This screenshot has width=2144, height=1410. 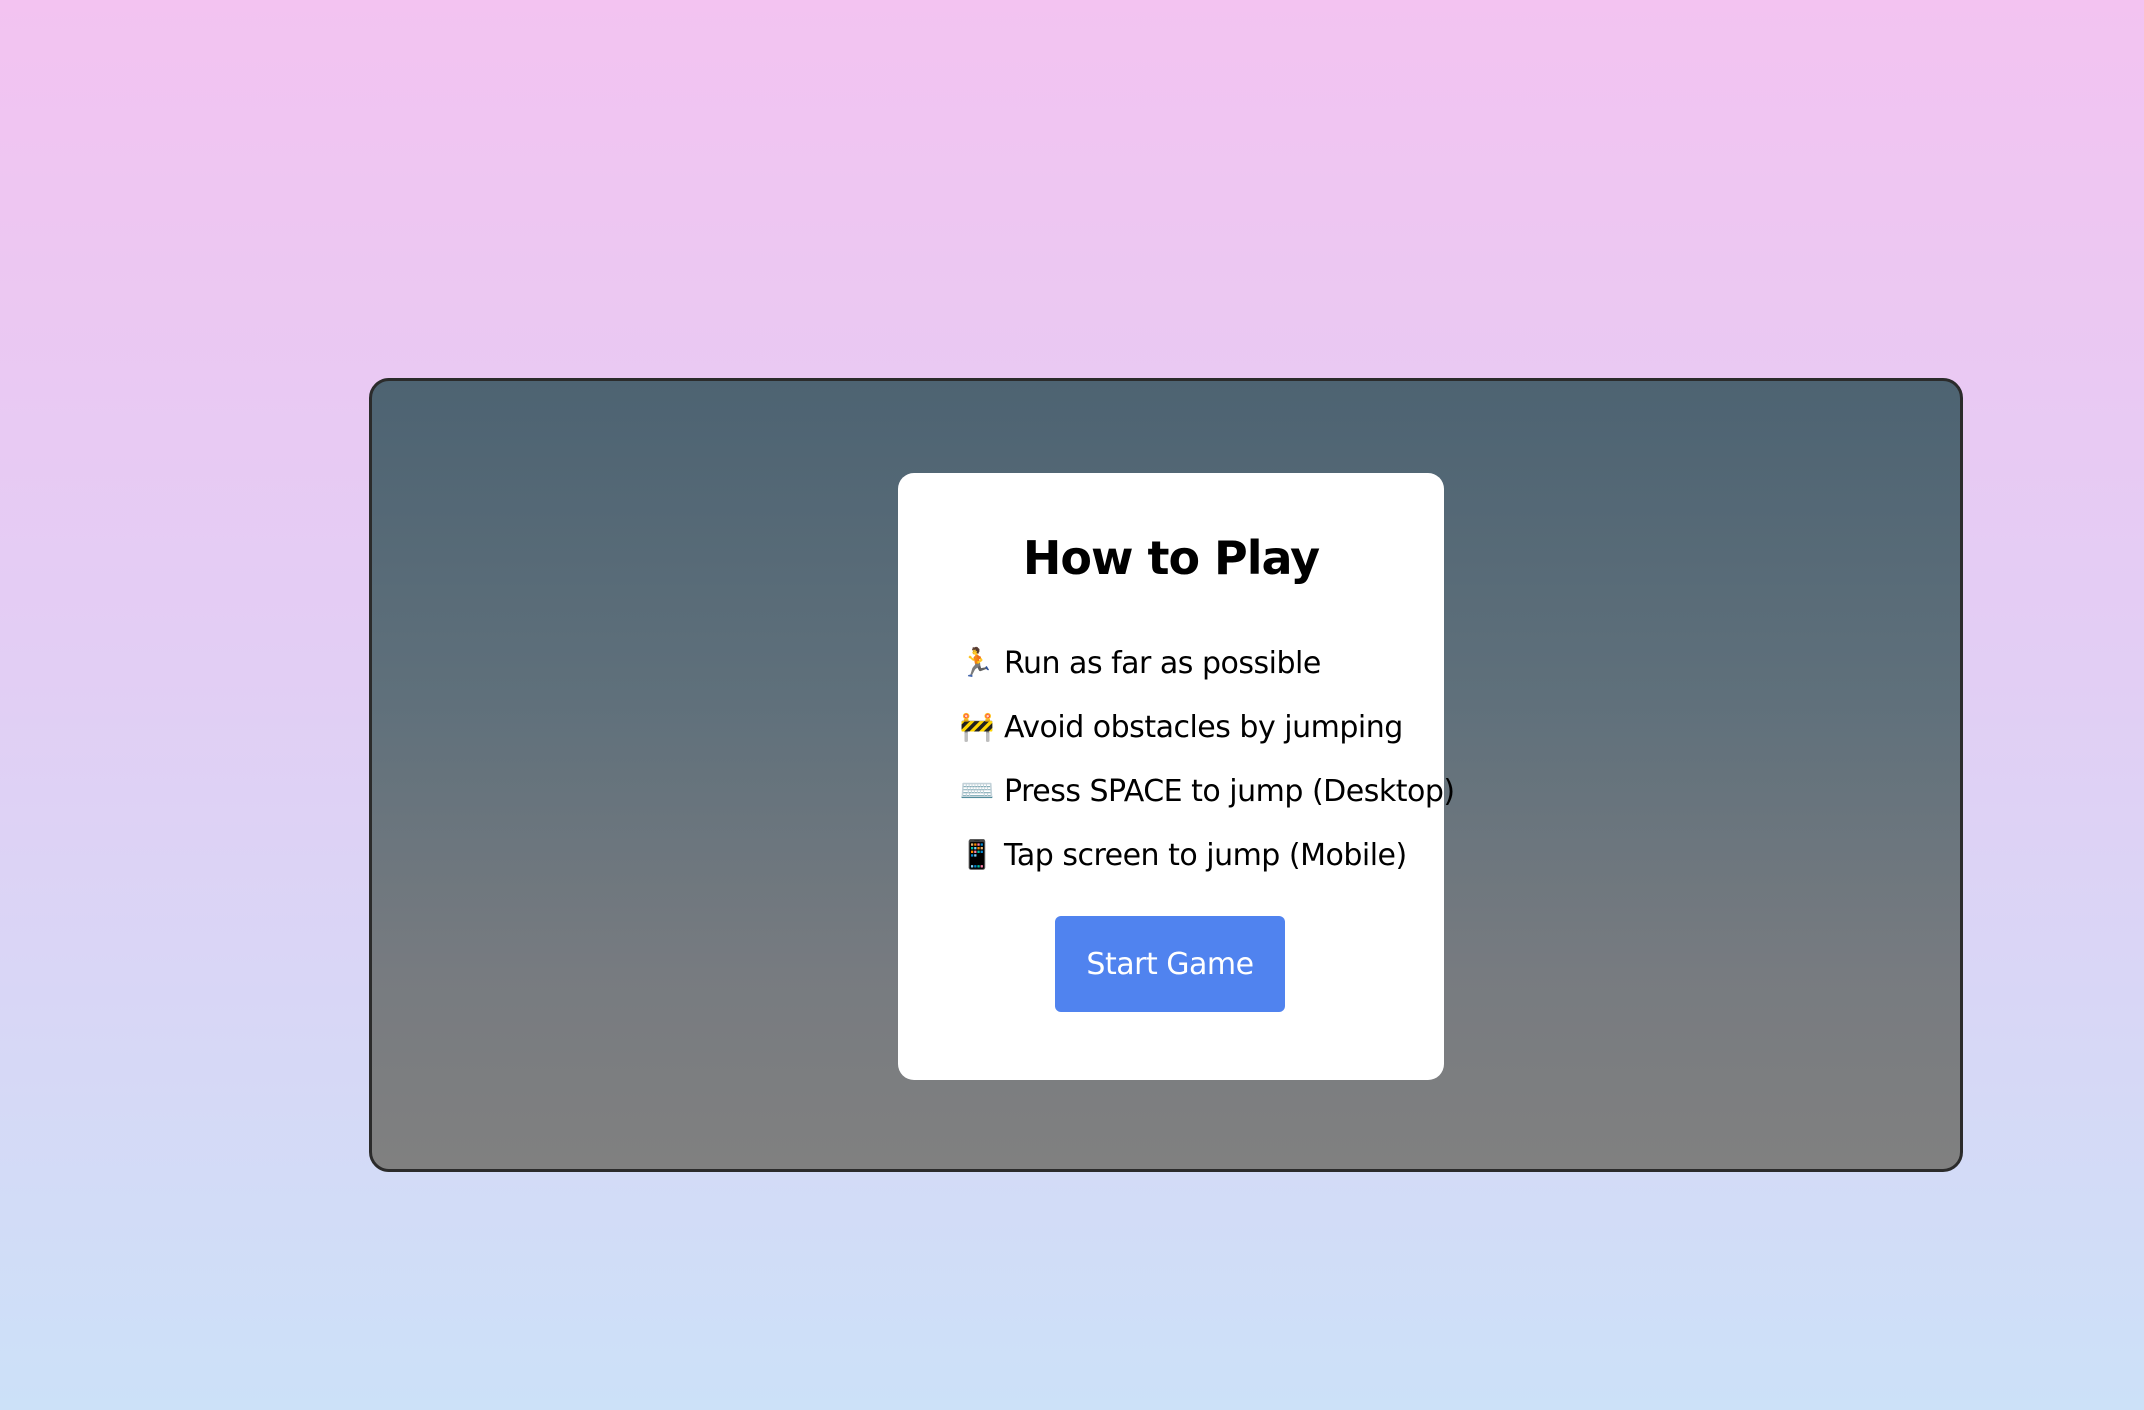 I want to click on running-person-icon: 🏃, so click(x=977, y=662).